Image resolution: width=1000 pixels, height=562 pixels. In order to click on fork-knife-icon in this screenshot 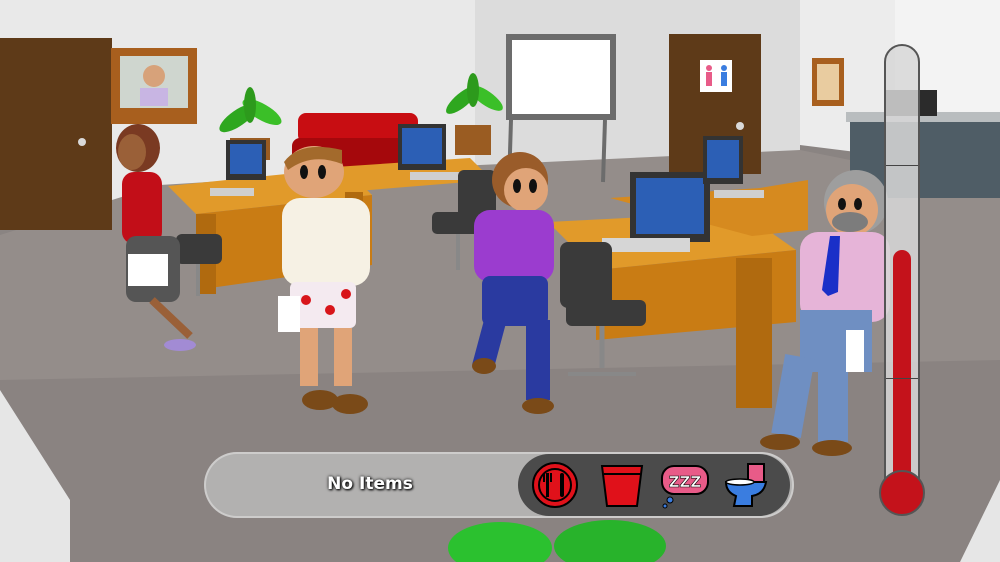, I will do `click(555, 485)`.